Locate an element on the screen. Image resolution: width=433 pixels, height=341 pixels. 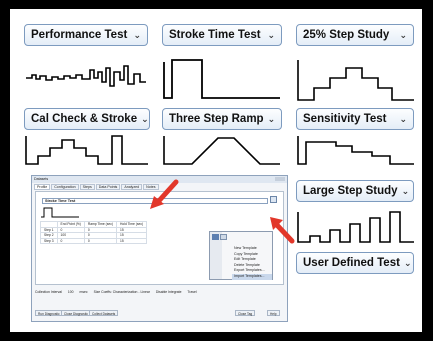
test-label: User Defined Test is located at coordinates (351, 263).